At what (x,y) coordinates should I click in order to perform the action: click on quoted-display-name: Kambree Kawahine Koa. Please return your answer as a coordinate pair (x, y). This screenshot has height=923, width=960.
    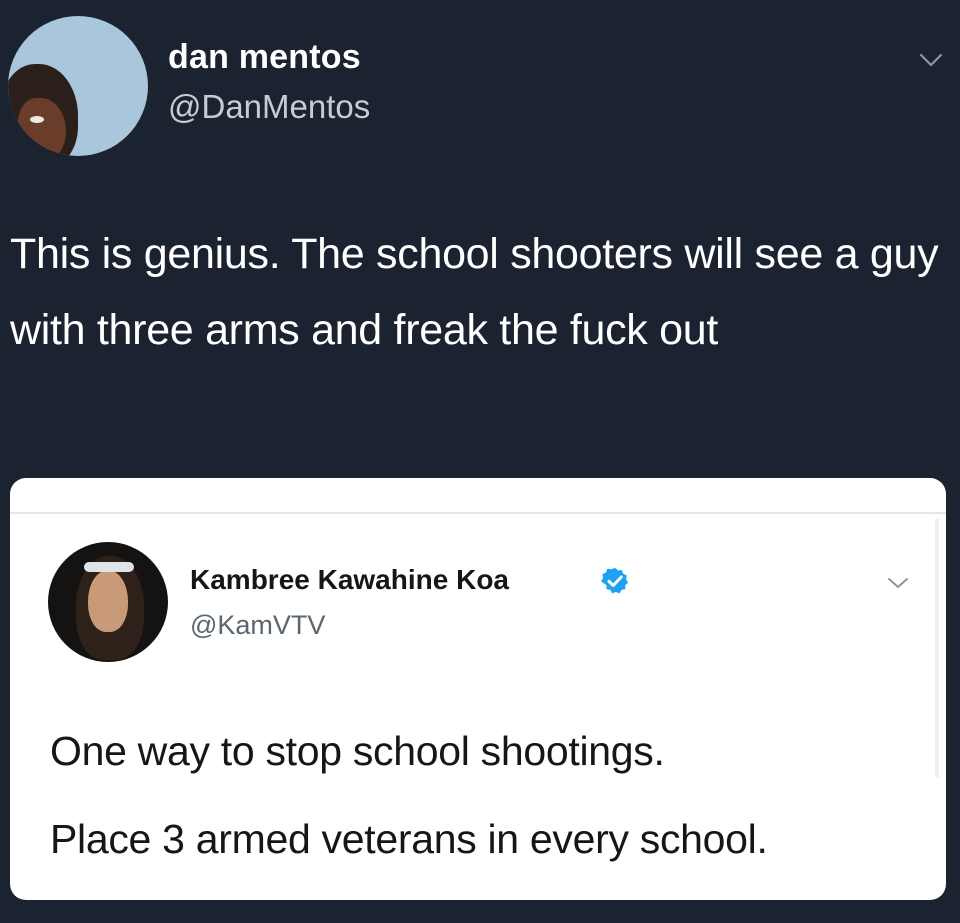
    Looking at the image, I should click on (349, 580).